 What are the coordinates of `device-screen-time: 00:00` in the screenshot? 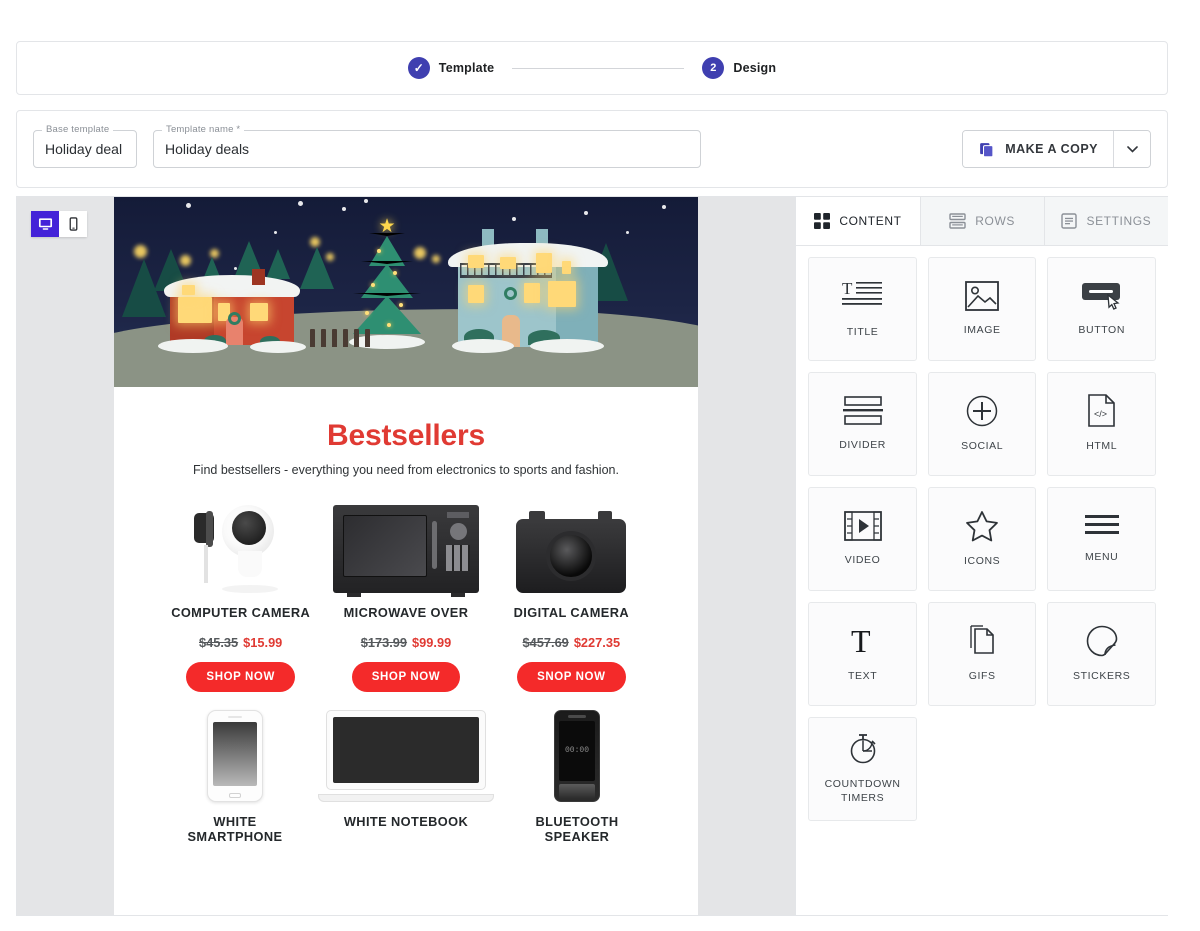 It's located at (576, 751).